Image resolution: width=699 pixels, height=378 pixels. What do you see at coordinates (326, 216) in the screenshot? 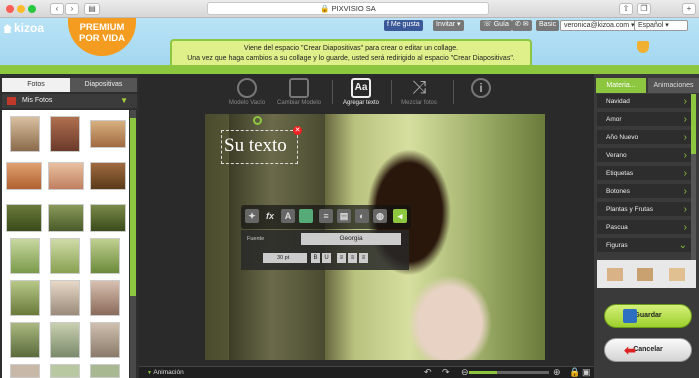
I see `align-icon: ≡` at bounding box center [326, 216].